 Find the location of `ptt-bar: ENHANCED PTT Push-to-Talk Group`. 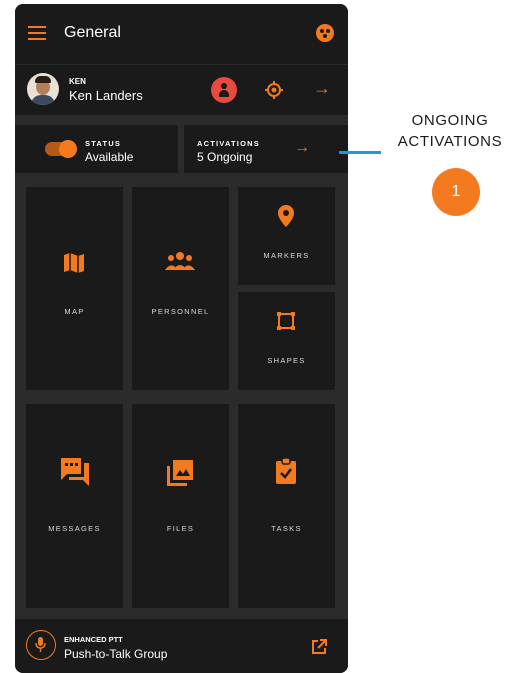

ptt-bar: ENHANCED PTT Push-to-Talk Group is located at coordinates (181, 646).